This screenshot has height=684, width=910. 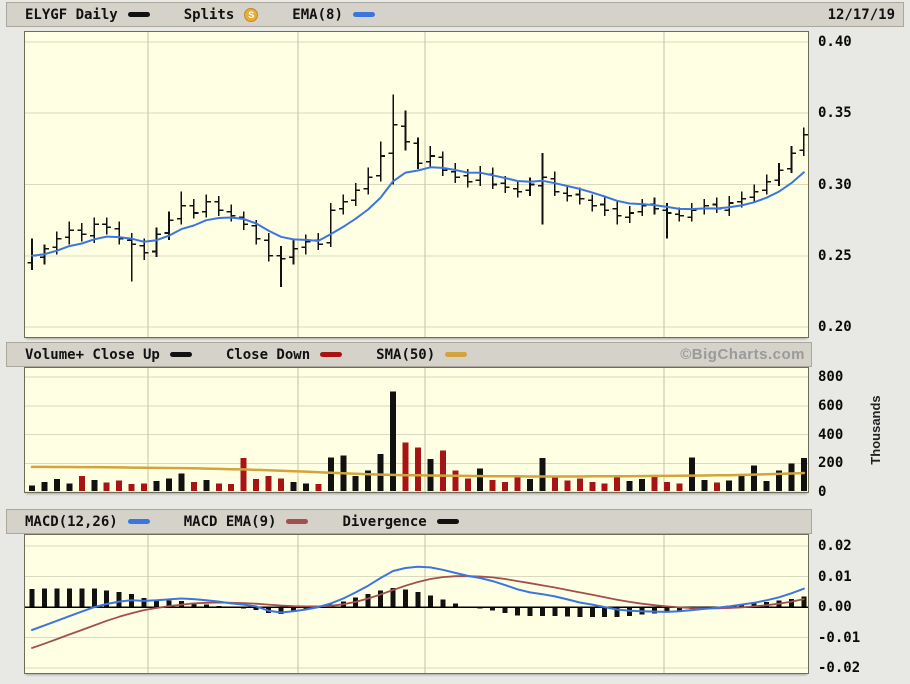 What do you see at coordinates (138, 521) in the screenshot?
I see `macd-swatch-icon` at bounding box center [138, 521].